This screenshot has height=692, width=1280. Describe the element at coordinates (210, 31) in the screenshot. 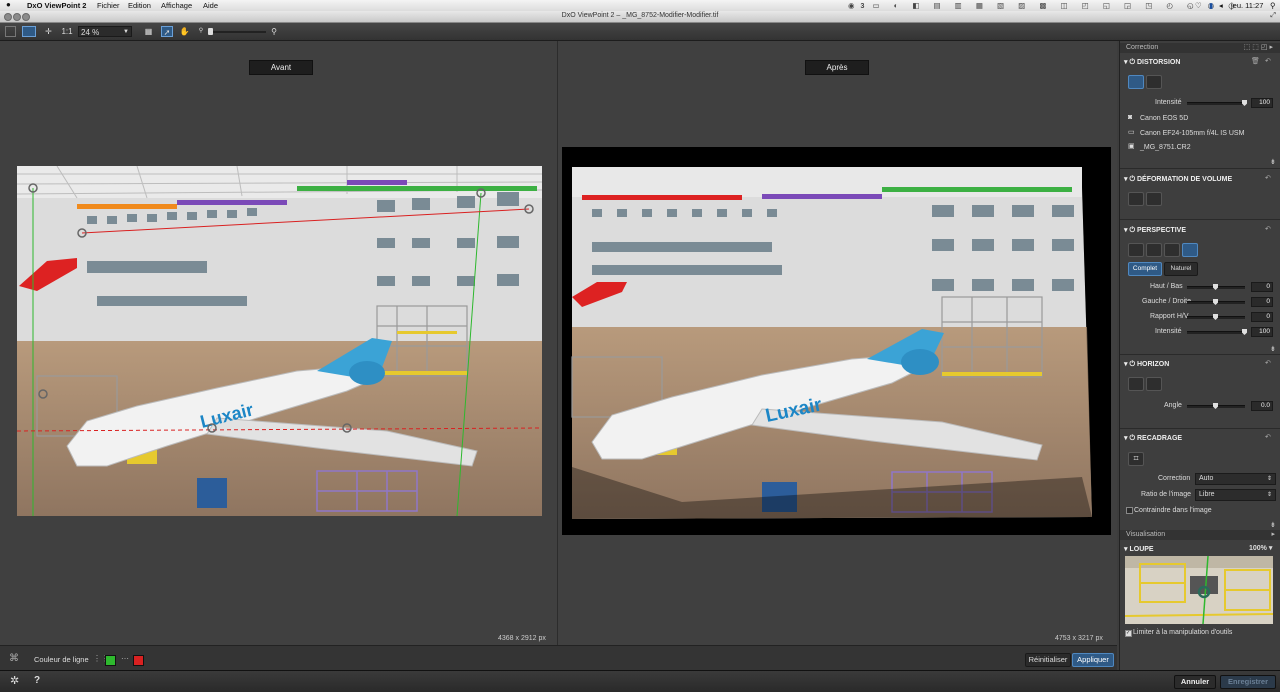

I see `zoom-slider-knob` at that location.